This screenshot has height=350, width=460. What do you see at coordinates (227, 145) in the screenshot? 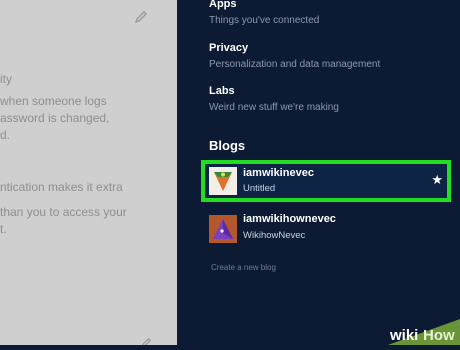
I see `blogs-heading: Blogs` at bounding box center [227, 145].